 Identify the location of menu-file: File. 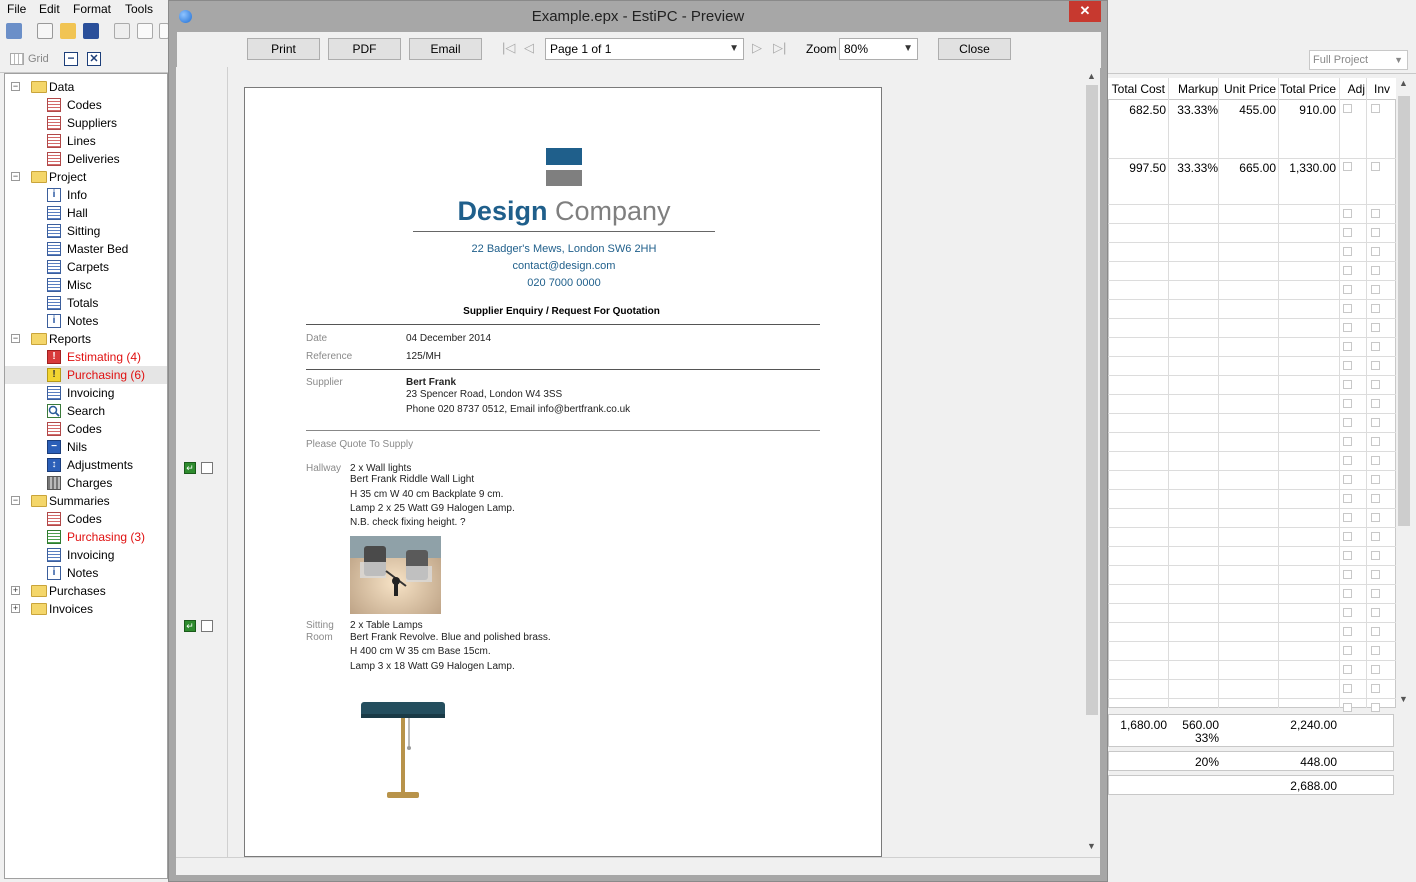
(16, 9).